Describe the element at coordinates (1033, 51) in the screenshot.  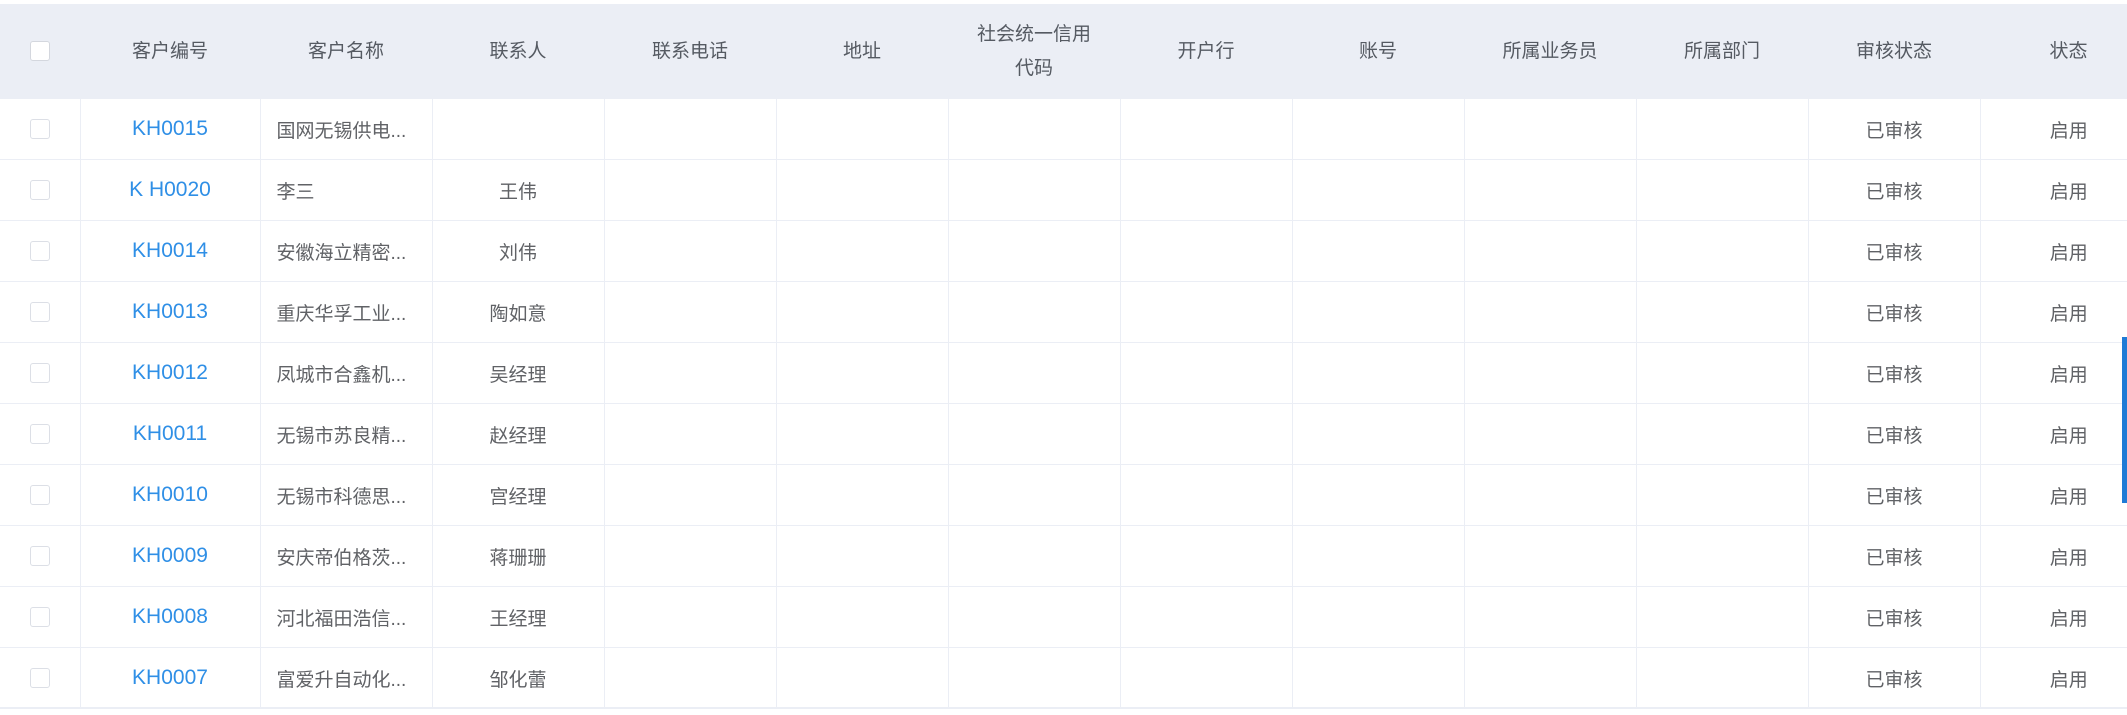
I see `header-credit-code-label: 社会统一信用代码` at that location.